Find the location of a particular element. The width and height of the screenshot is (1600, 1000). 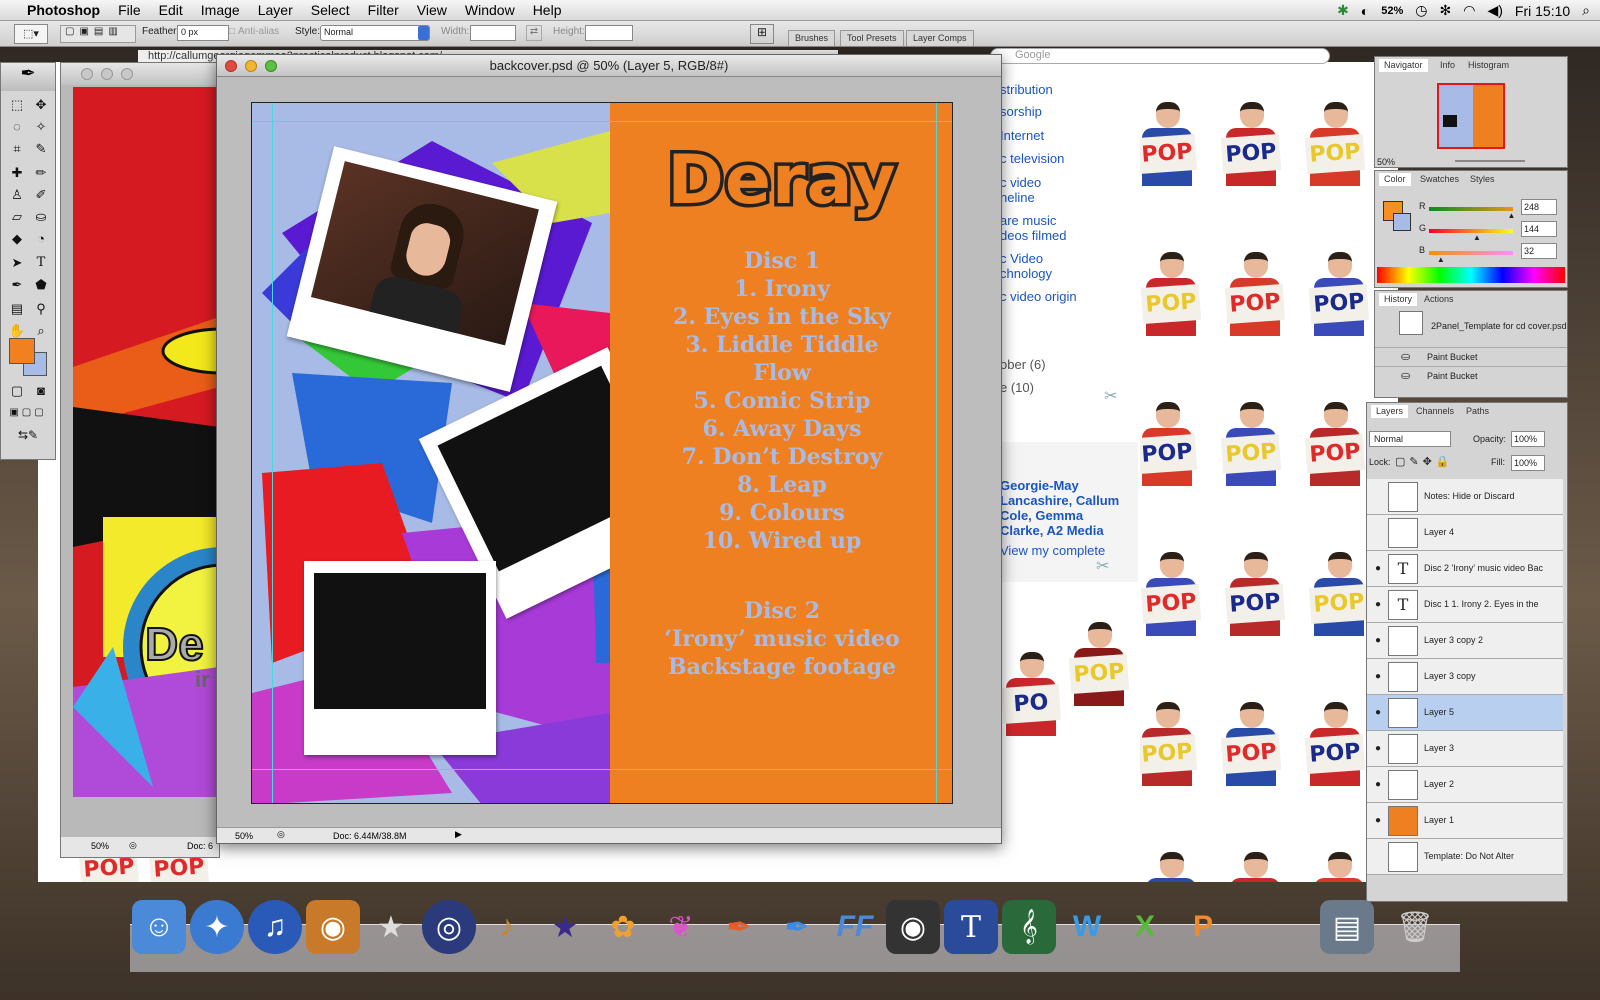

clone-stamp-icon: ♙ is located at coordinates (17, 195).